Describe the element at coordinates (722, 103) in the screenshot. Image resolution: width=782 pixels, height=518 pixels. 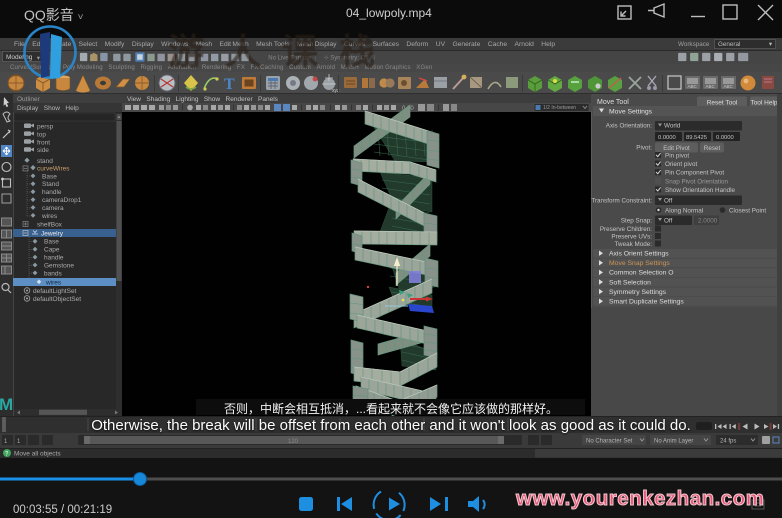
I see `svg-text: Reset Tool` at that location.